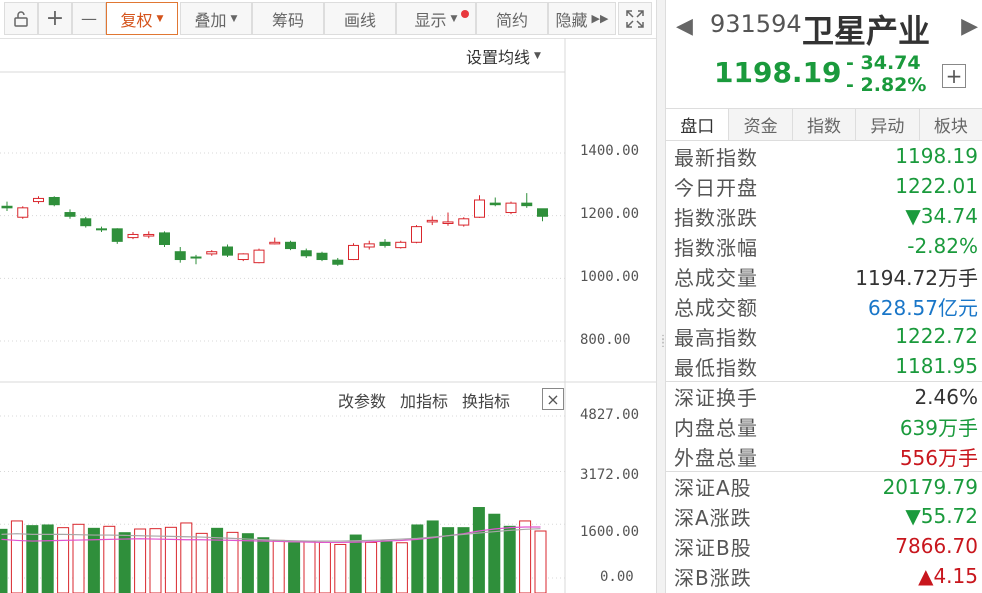  Describe the element at coordinates (610, 415) in the screenshot. I see `volume-axis-tick: 4827.00` at that location.